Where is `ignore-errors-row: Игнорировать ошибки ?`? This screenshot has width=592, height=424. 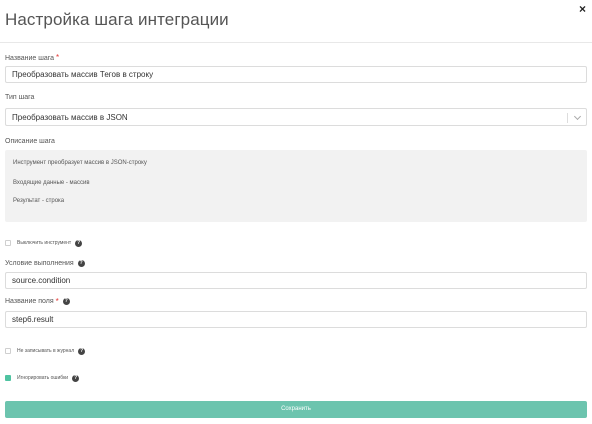 ignore-errors-row: Игнорировать ошибки ? is located at coordinates (42, 378).